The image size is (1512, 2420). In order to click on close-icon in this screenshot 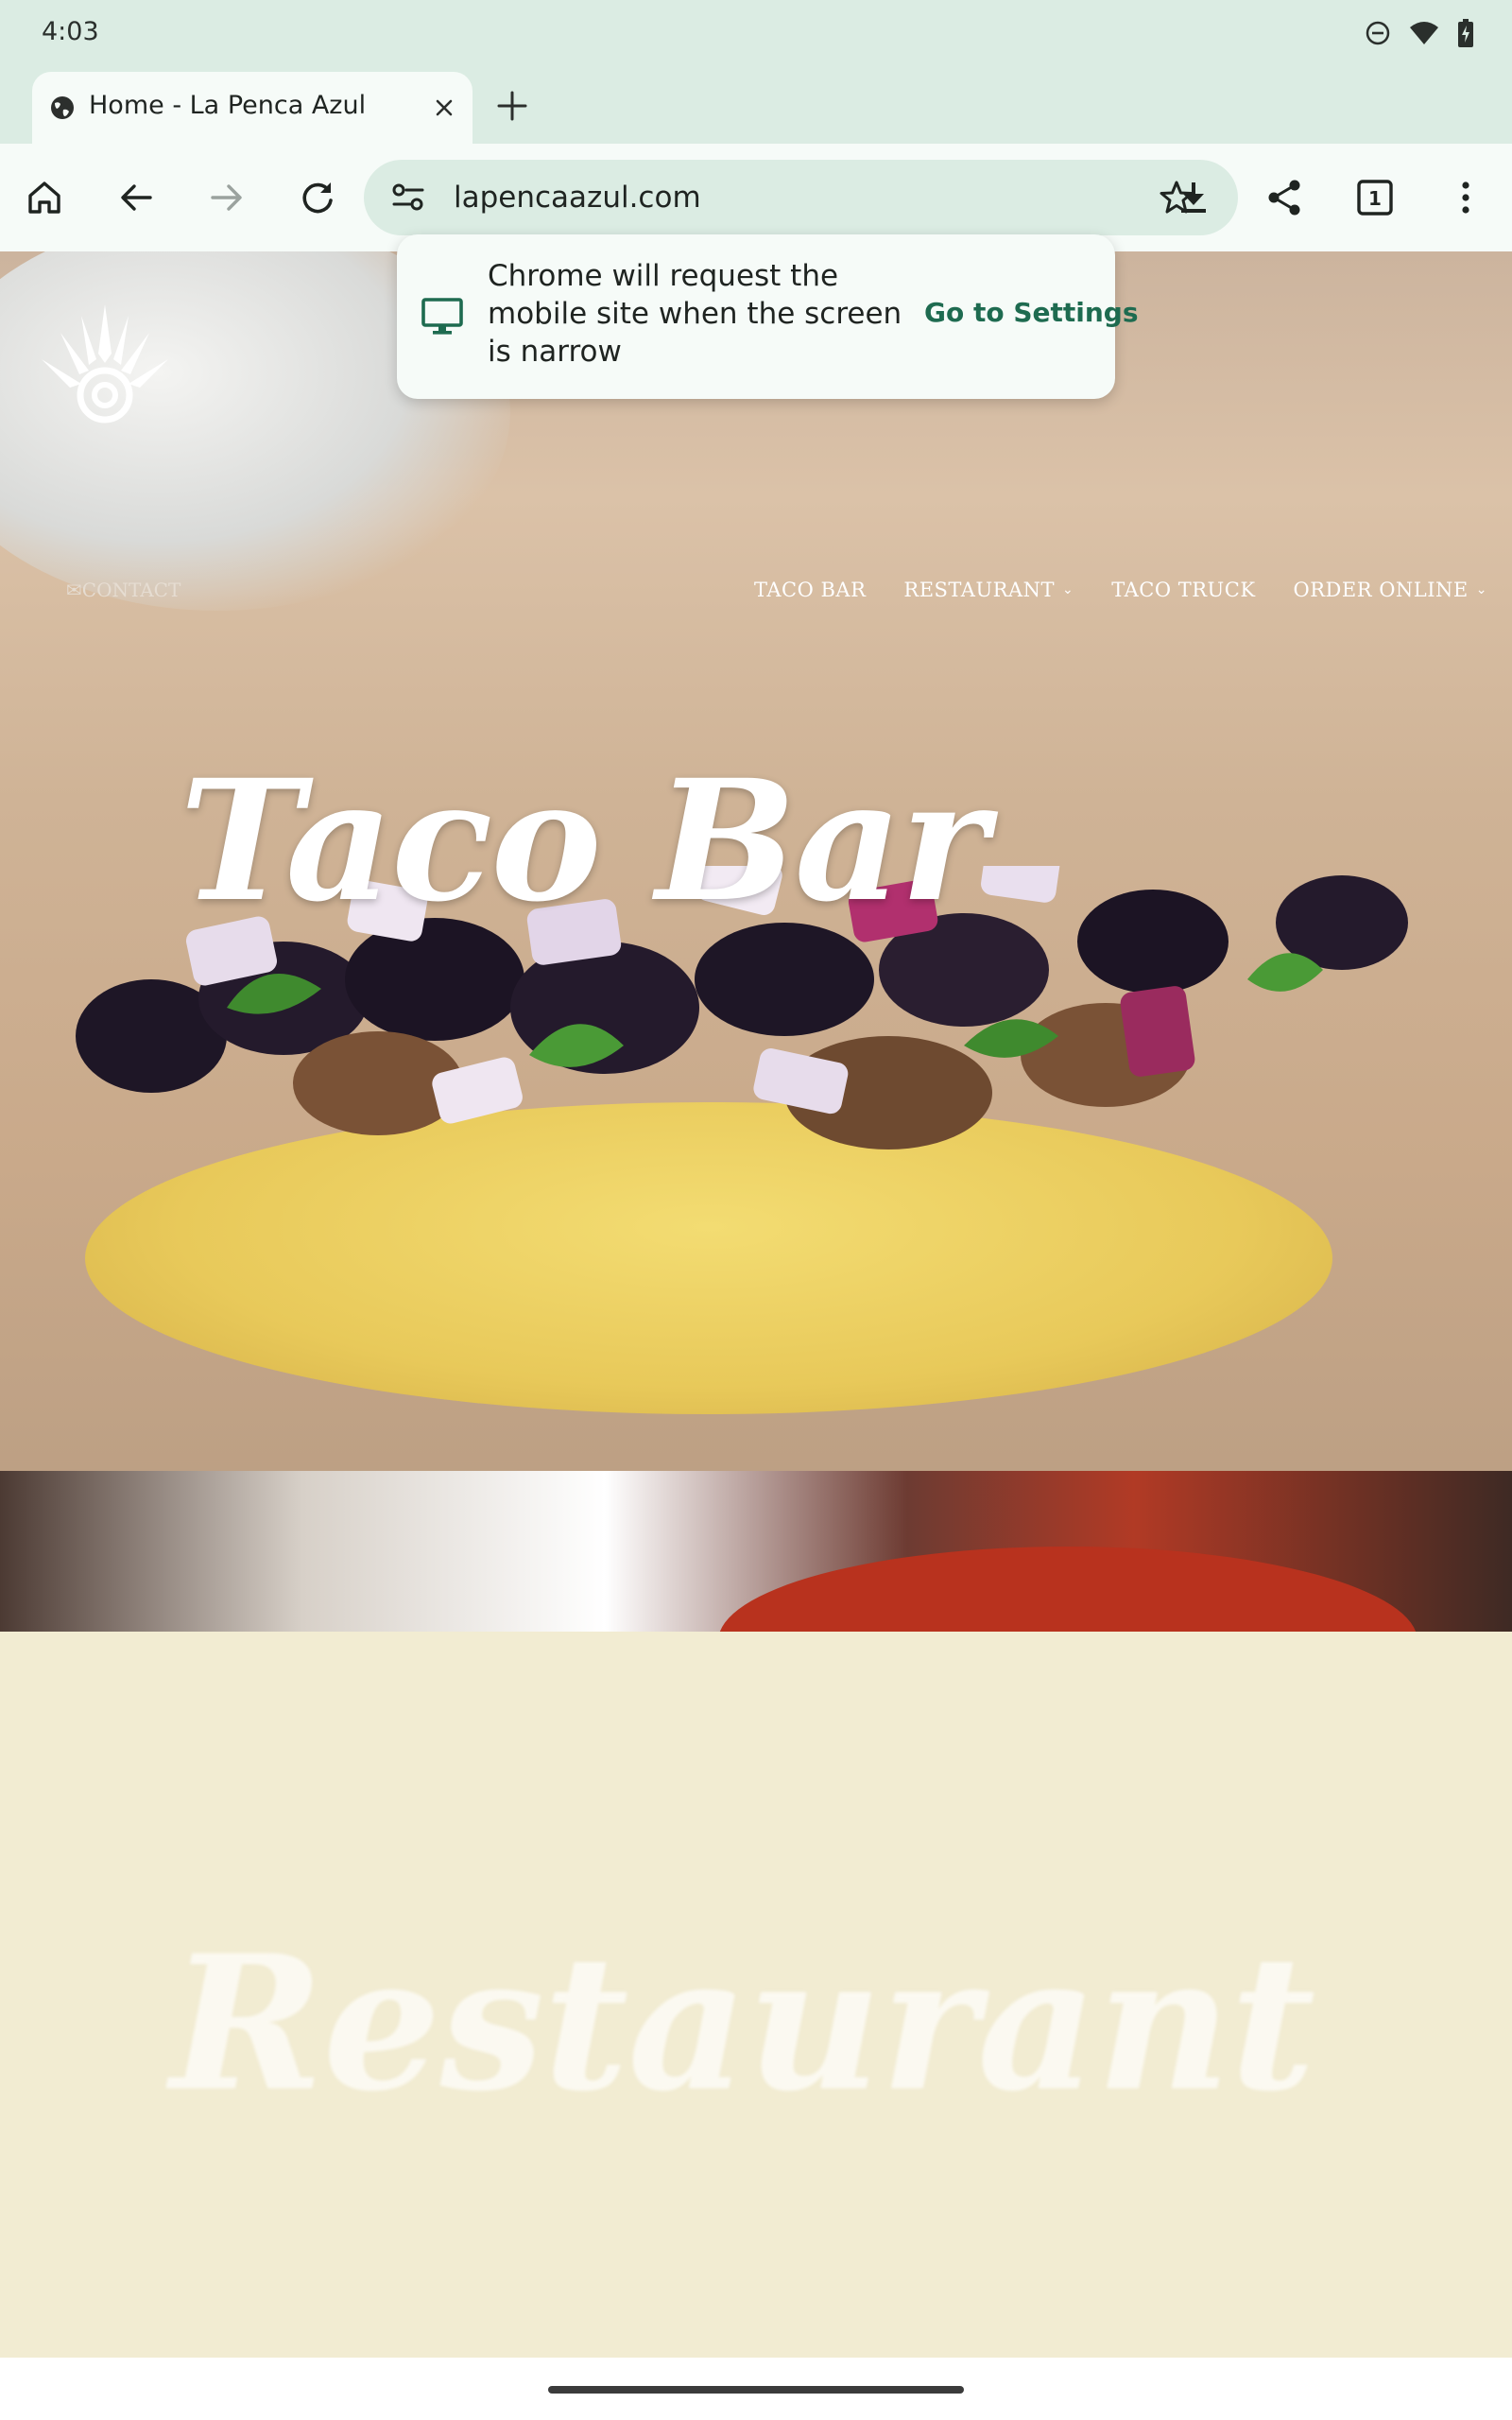, I will do `click(444, 108)`.